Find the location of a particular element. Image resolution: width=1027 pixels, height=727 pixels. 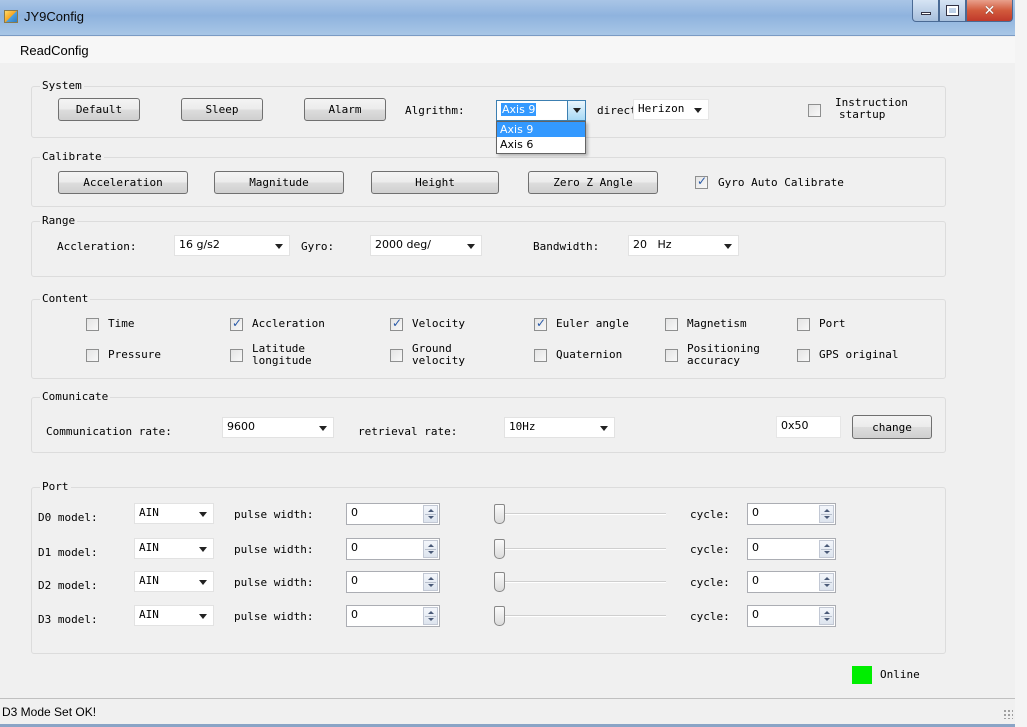

algorithm-select: Axis 9 is located at coordinates (541, 110).